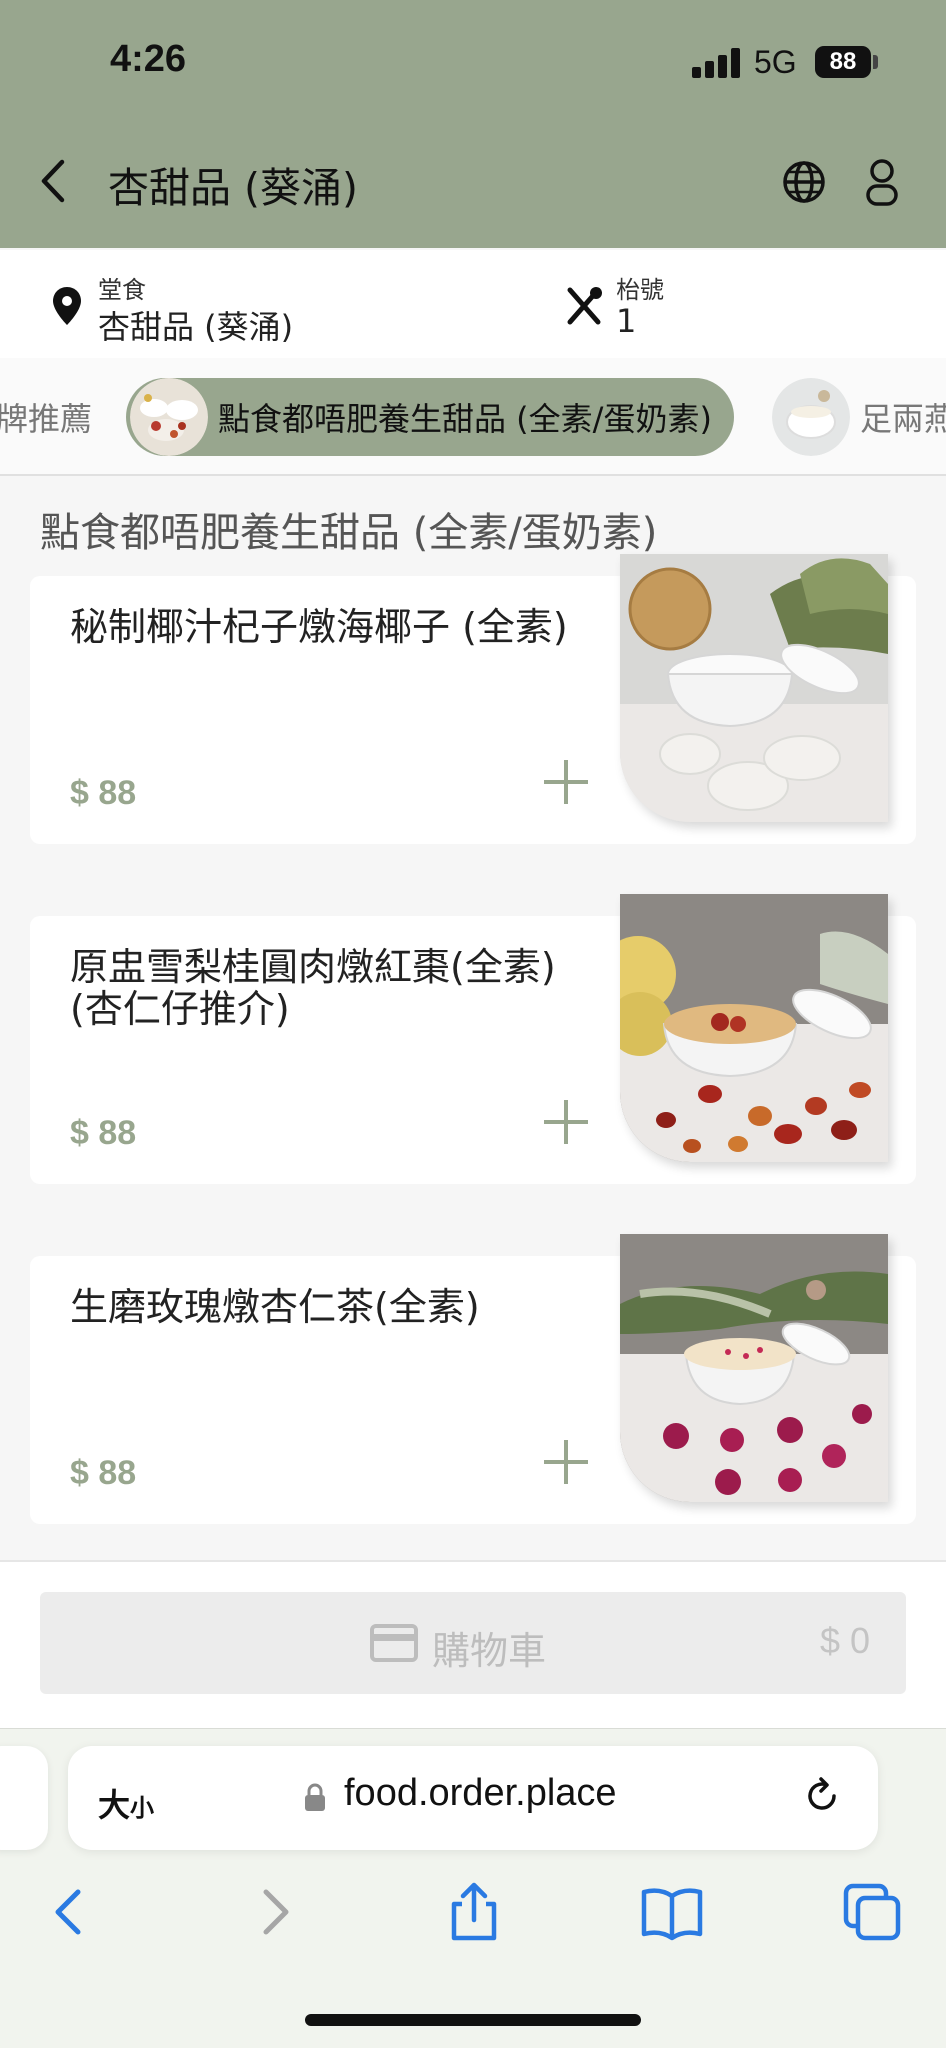  Describe the element at coordinates (584, 306) in the screenshot. I see `cutlery-icon` at that location.